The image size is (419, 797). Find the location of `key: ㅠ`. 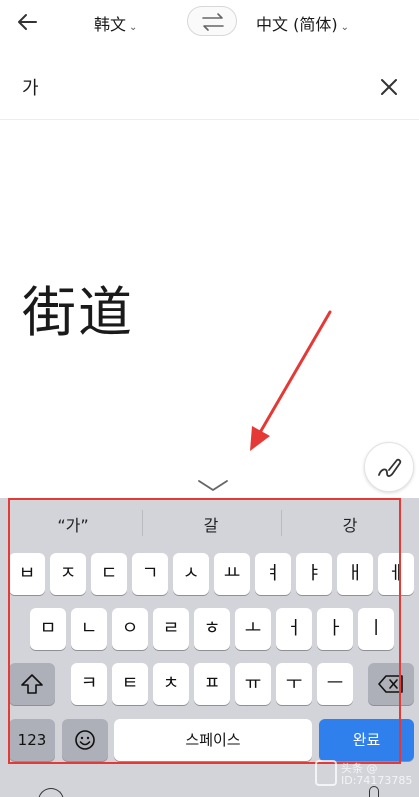

key: ㅠ is located at coordinates (253, 684).